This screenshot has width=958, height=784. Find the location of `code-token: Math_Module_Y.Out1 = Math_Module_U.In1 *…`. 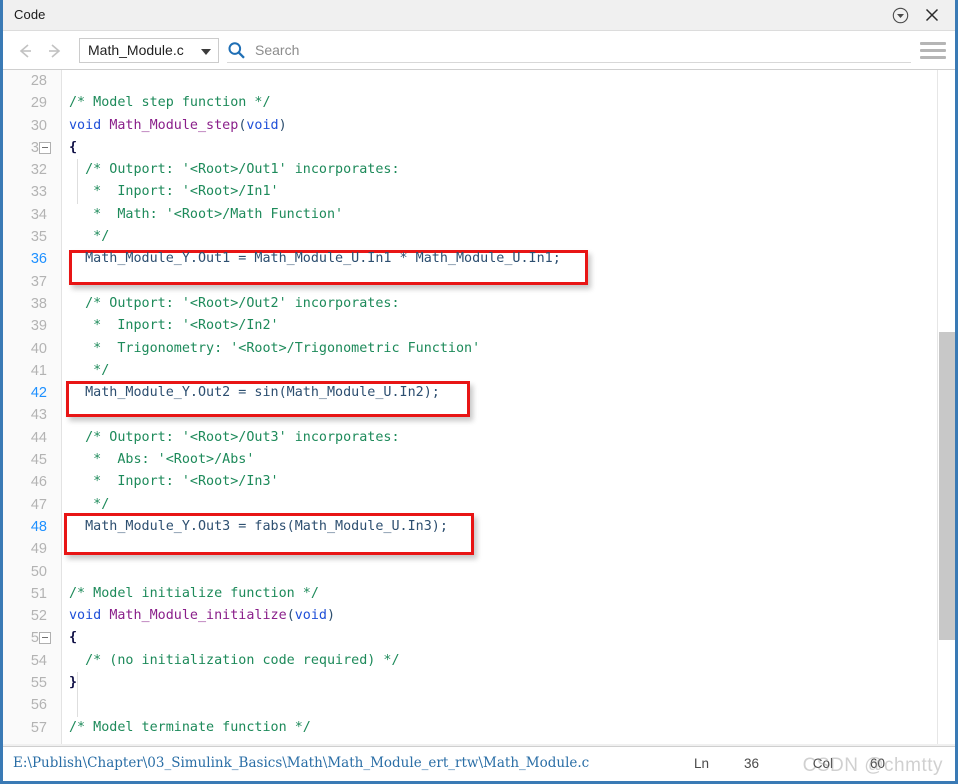

code-token: Math_Module_Y.Out1 = Math_Module_U.In1 *… is located at coordinates (315, 259).